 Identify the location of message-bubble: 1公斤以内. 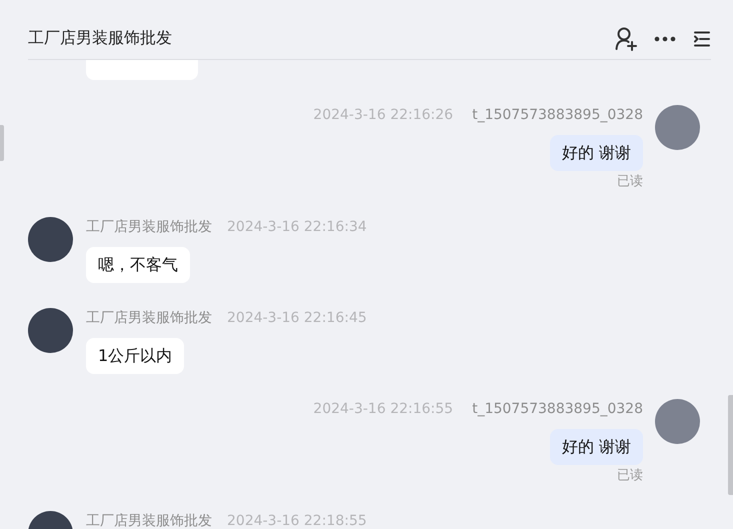
(135, 356).